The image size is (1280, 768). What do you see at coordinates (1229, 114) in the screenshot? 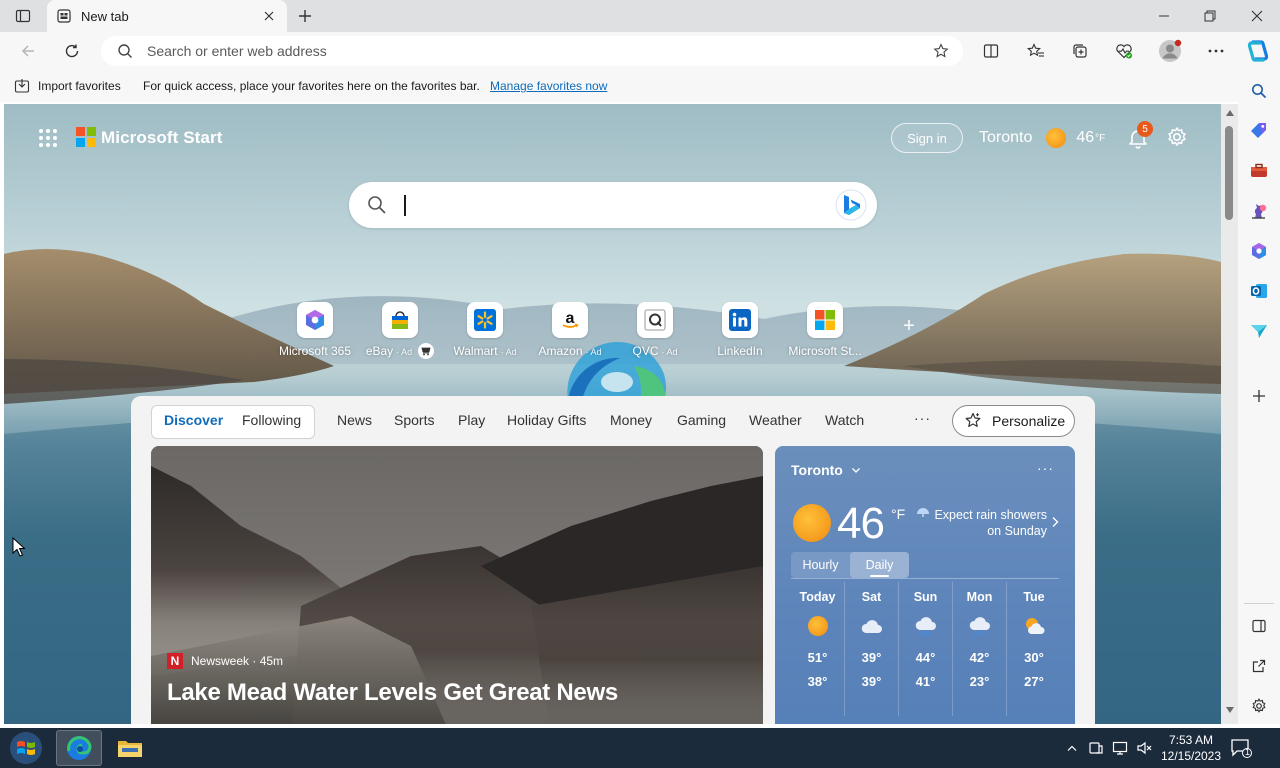
I see `scroll-up-icon` at bounding box center [1229, 114].